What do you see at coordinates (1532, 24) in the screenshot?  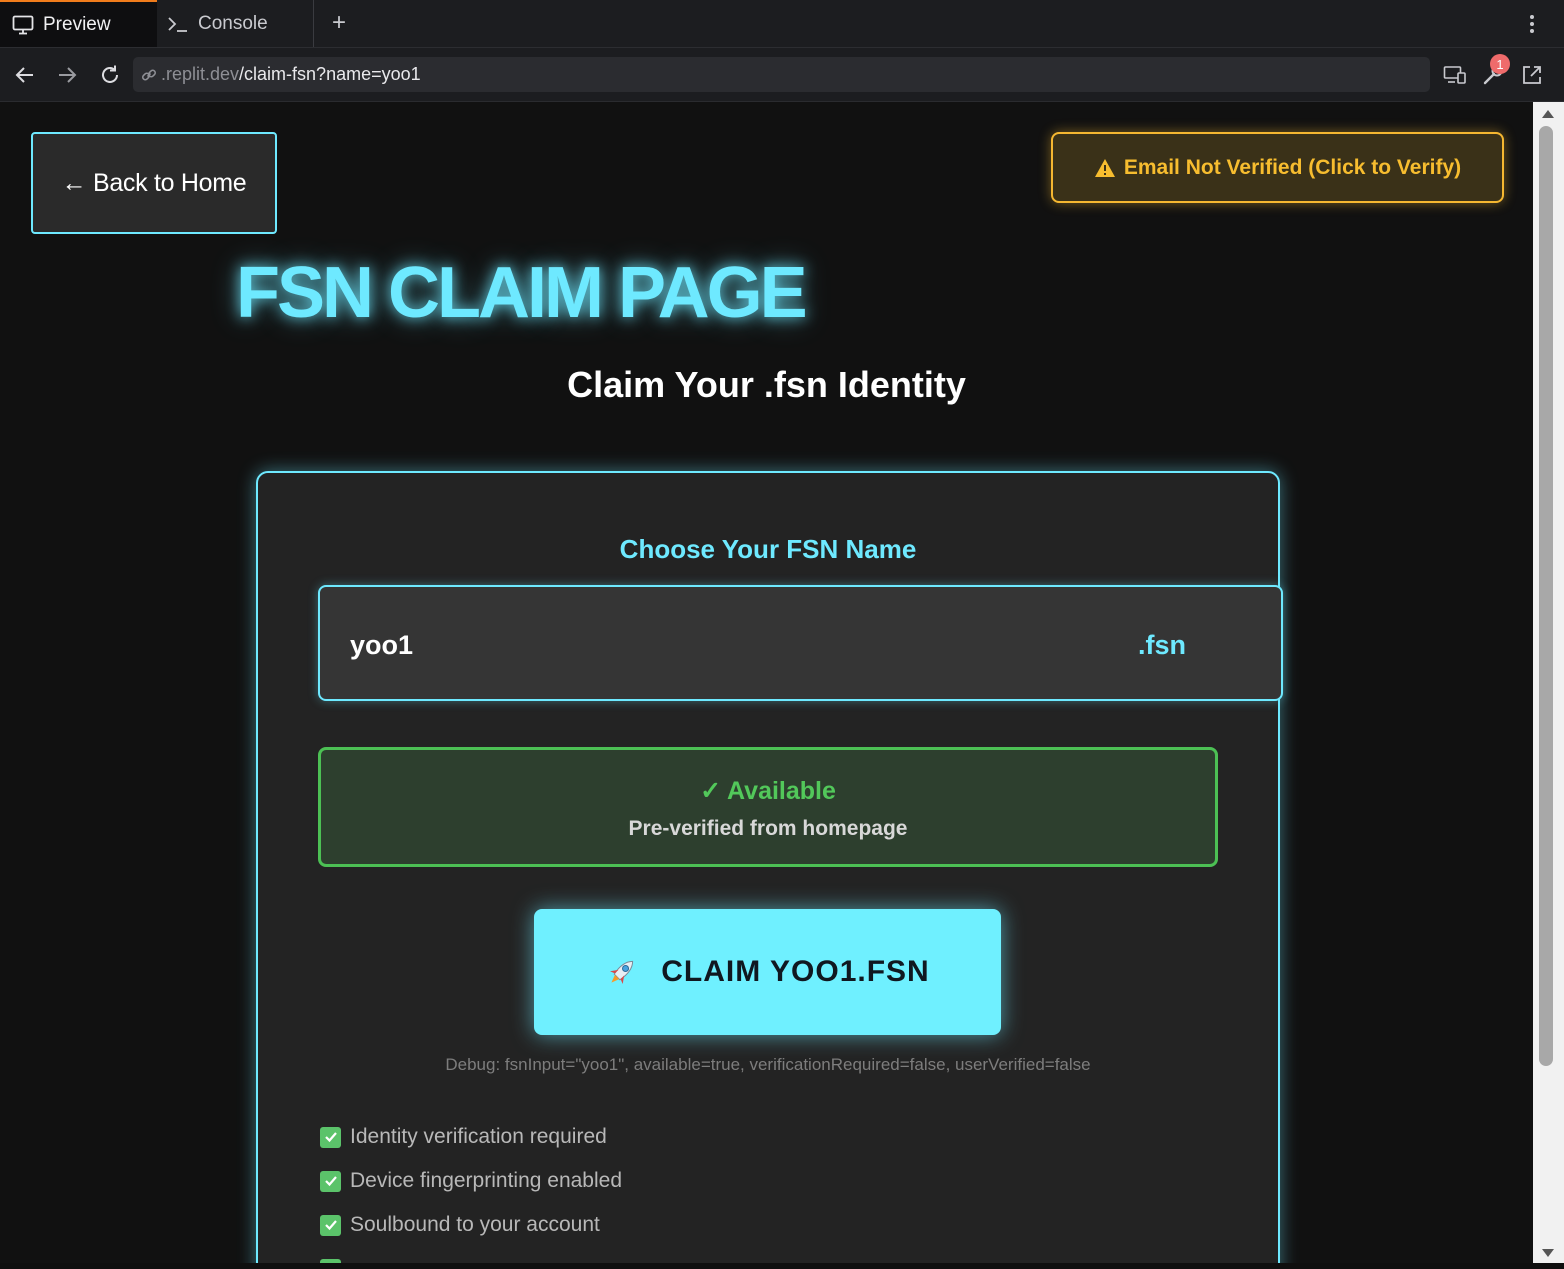 I see `more-options-icon` at bounding box center [1532, 24].